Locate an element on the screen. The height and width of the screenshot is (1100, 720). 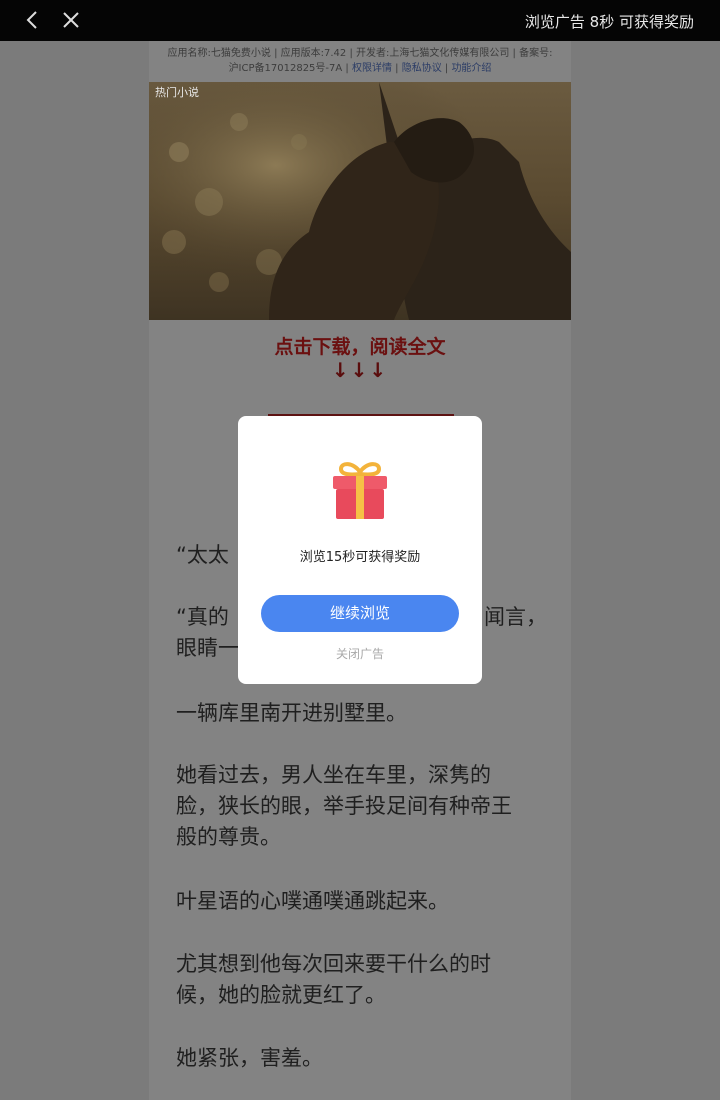
reward-message: 浏览15秒可获得奖励 is located at coordinates (360, 557).